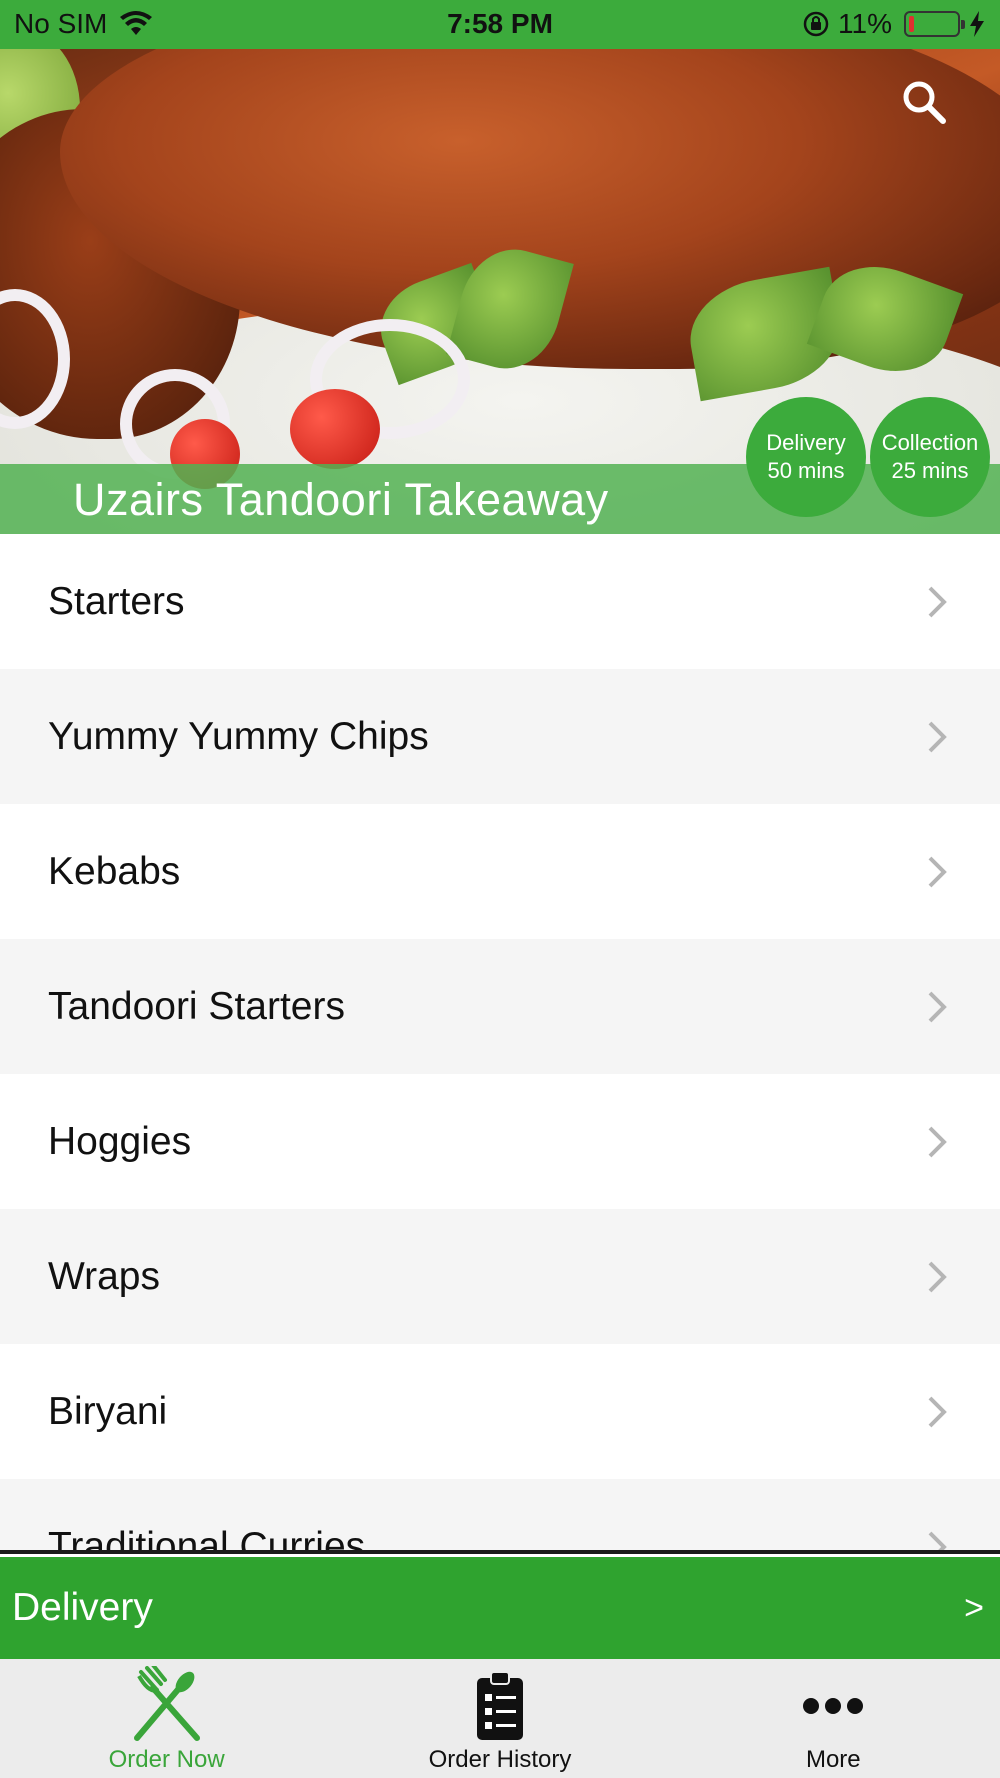 The height and width of the screenshot is (1778, 1000). Describe the element at coordinates (500, 1608) in the screenshot. I see `delivery-mode-bar: Delivery >` at that location.